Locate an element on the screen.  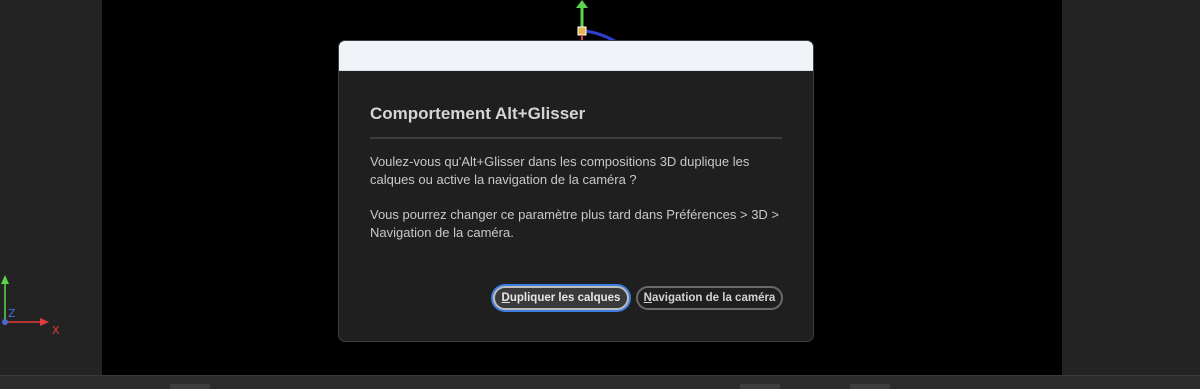
axis-indicator: Z X is located at coordinates (35, 305).